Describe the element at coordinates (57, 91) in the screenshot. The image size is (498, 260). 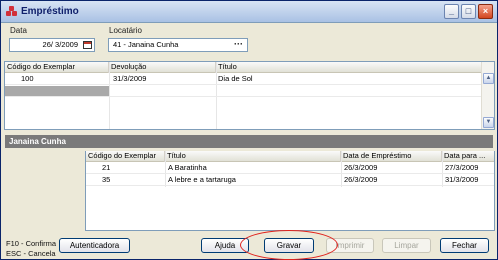
I see `new-row-selected` at that location.